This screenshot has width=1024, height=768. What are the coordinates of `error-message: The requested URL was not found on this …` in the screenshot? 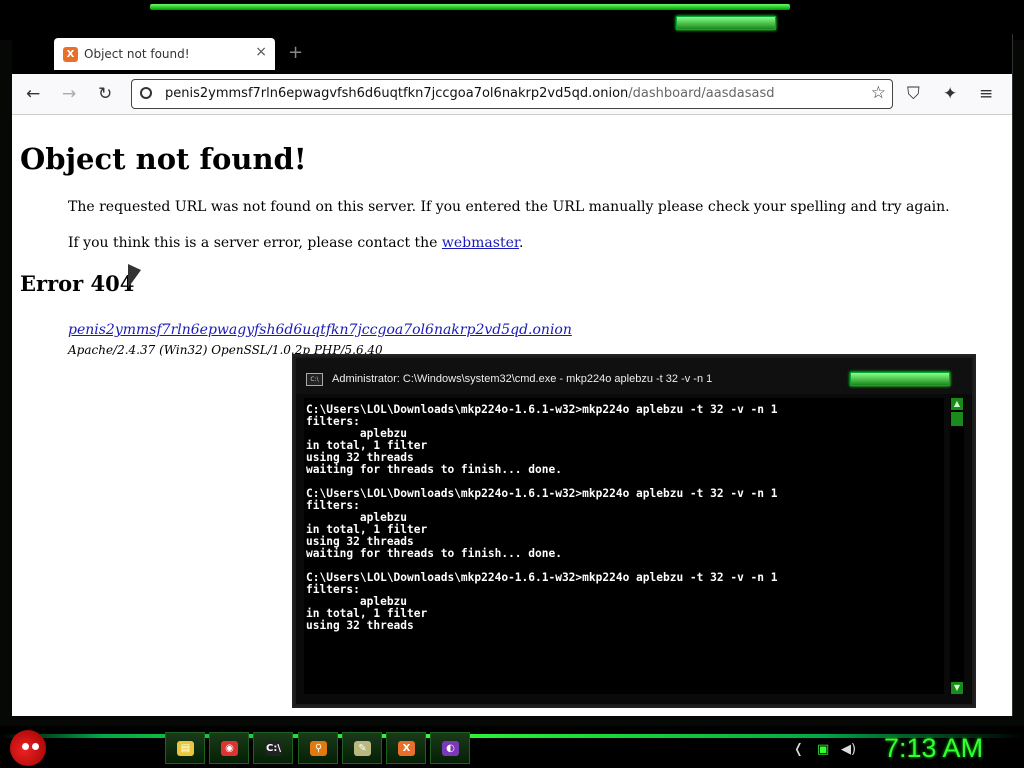 It's located at (509, 207).